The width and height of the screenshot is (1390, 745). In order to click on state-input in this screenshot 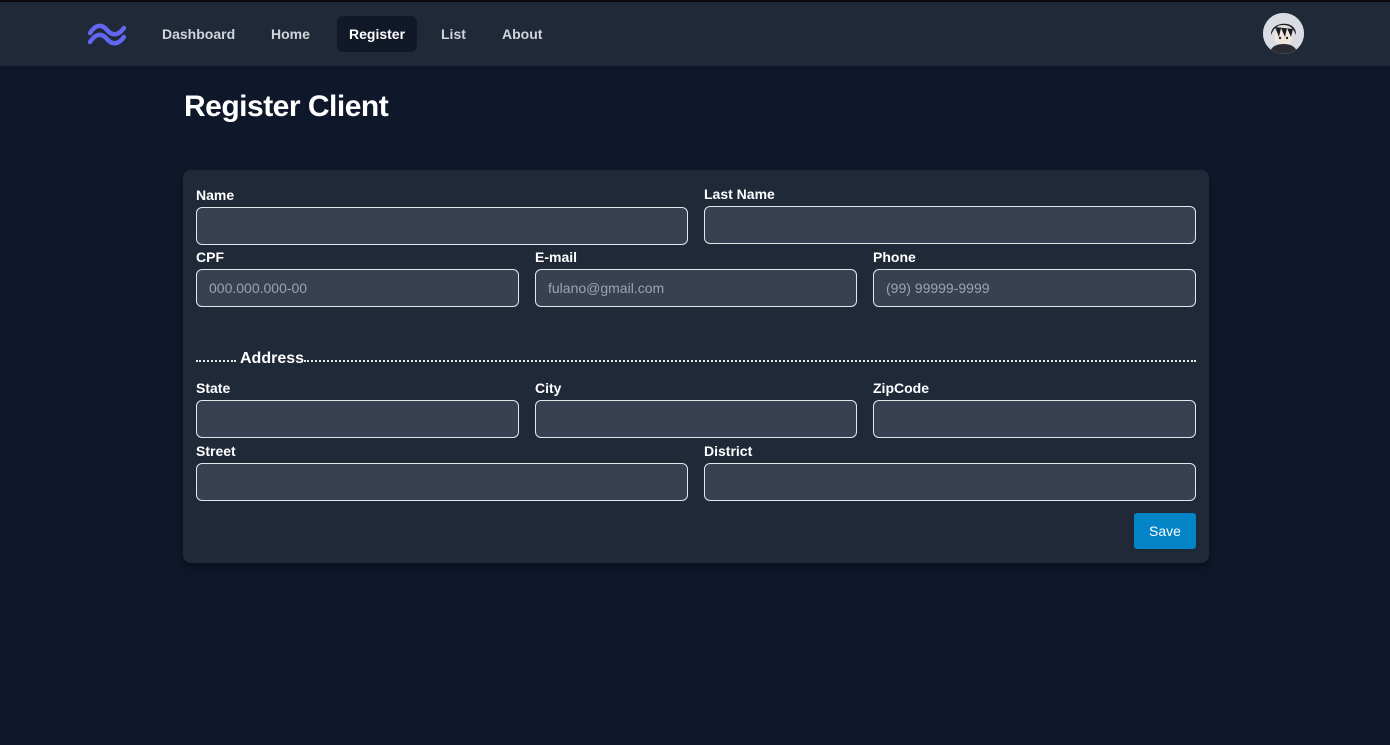, I will do `click(357, 419)`.